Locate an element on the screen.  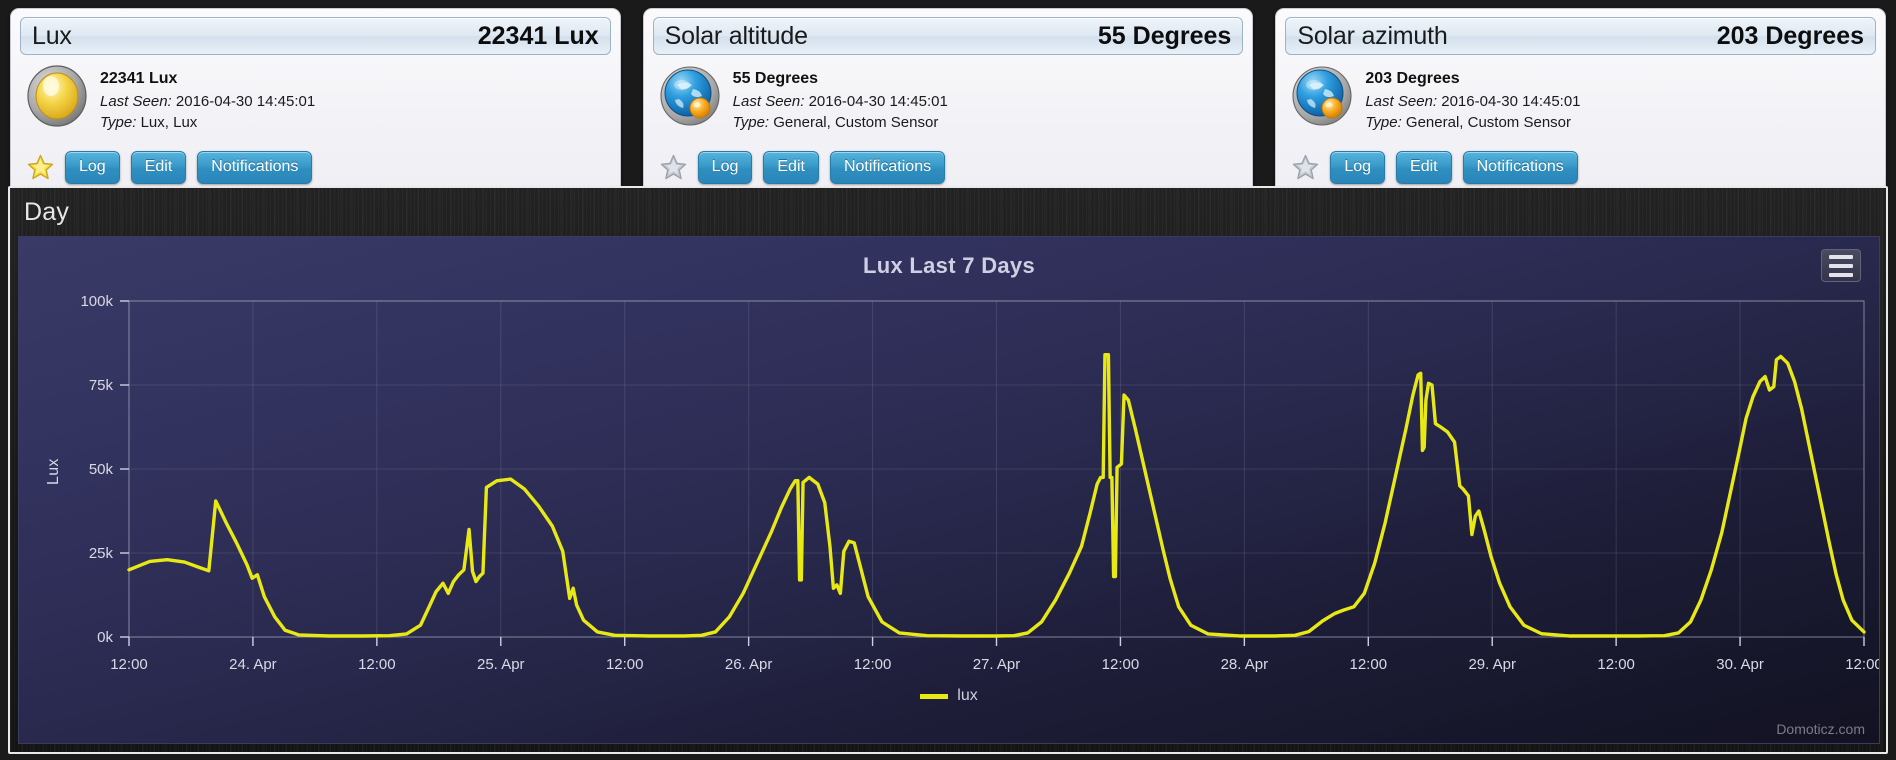
svg-text: 75k is located at coordinates (101, 385).